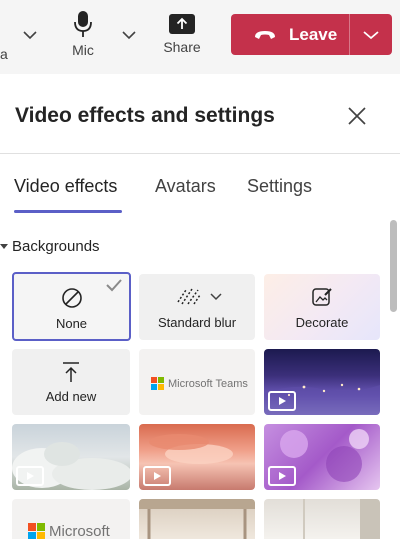 The image size is (400, 539). I want to click on leave-main-action: Leave, so click(290, 34).